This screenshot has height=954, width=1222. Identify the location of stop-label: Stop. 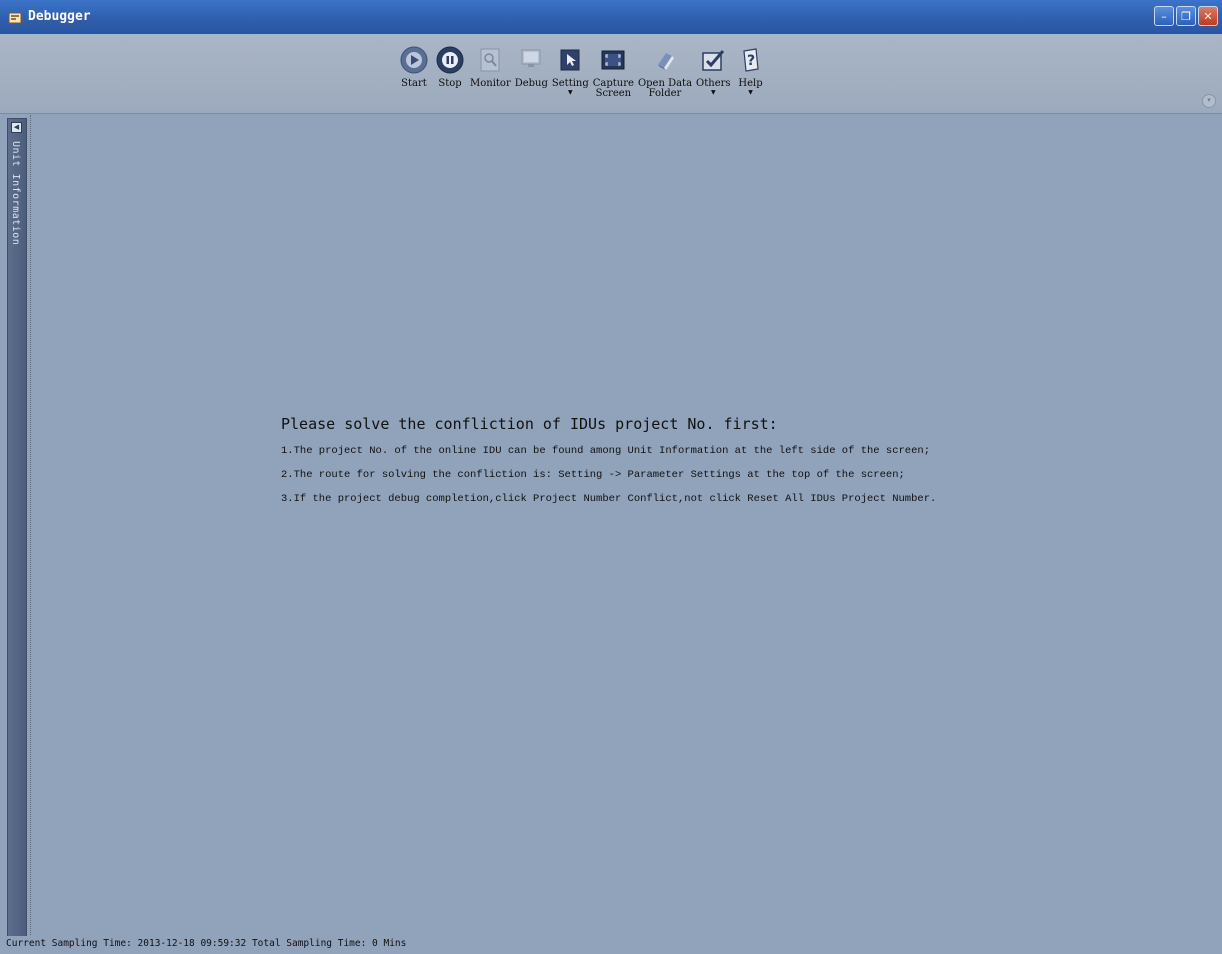
(450, 83).